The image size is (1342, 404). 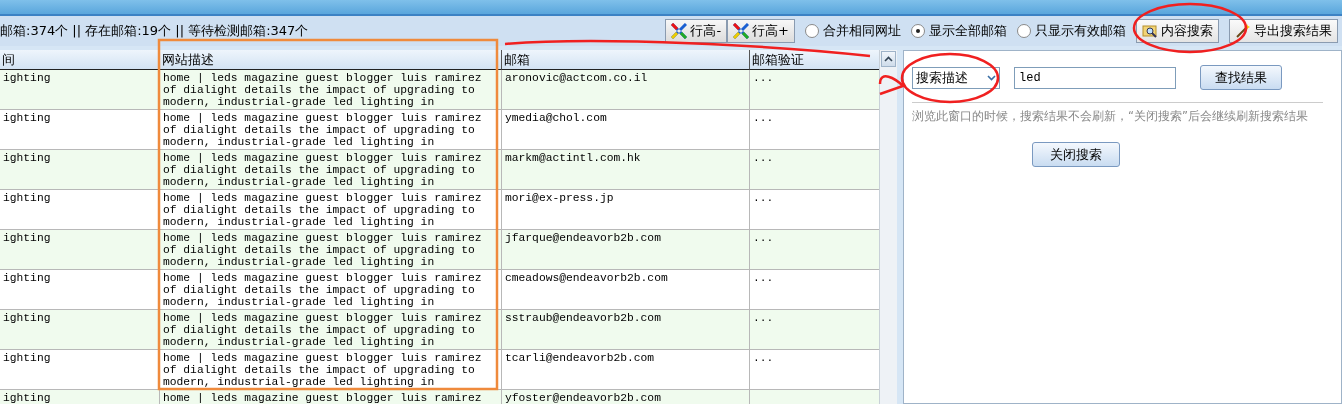 I want to click on email-cell: yfoster@endeavorb2b.com, so click(x=626, y=397).